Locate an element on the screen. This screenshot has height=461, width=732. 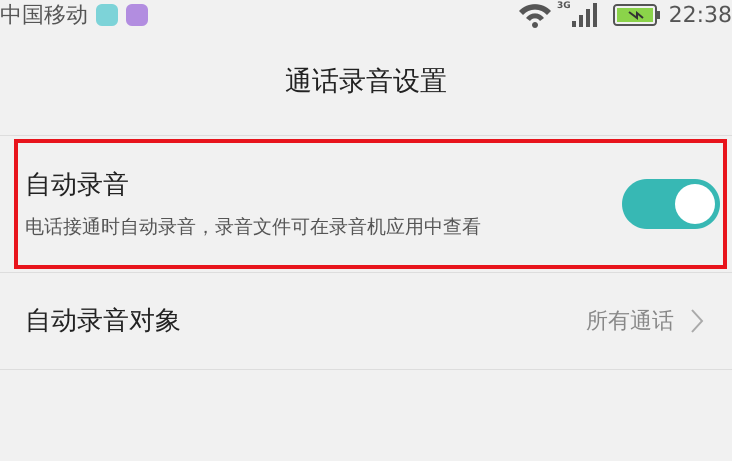
signal-icon is located at coordinates (583, 15).